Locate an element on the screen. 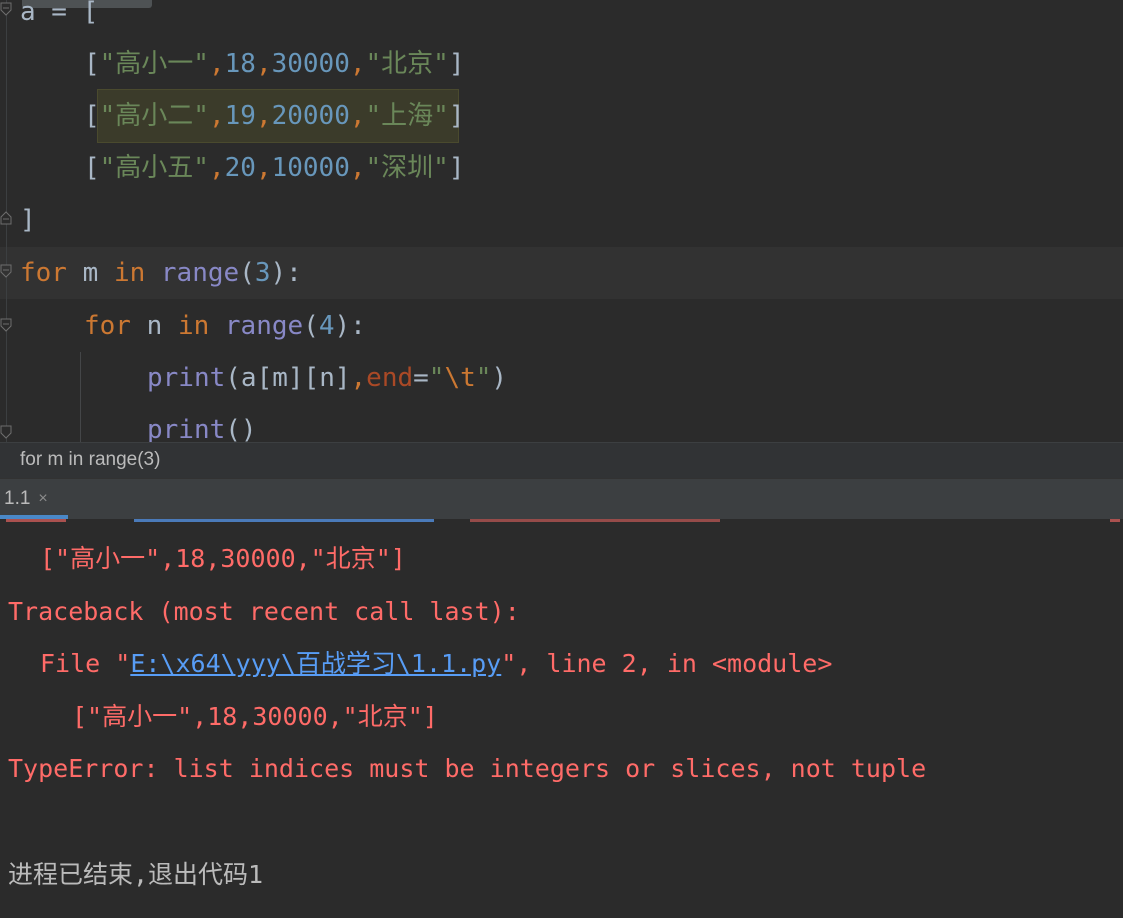  code-token: 10000 is located at coordinates (310, 168).